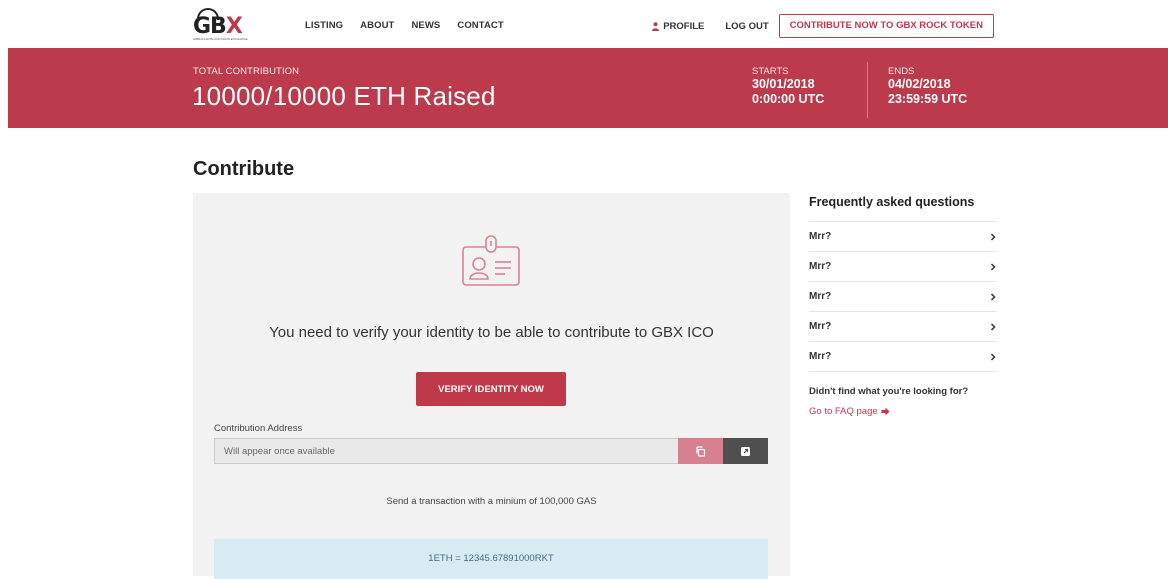 The width and height of the screenshot is (1168, 579). I want to click on external-link-icon, so click(745, 451).